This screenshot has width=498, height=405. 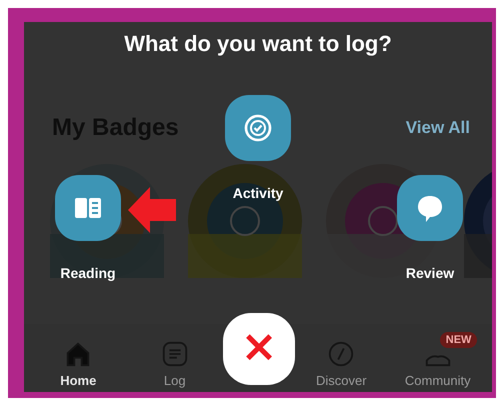 I want to click on dialog-title: What do you want to log?, so click(x=258, y=44).